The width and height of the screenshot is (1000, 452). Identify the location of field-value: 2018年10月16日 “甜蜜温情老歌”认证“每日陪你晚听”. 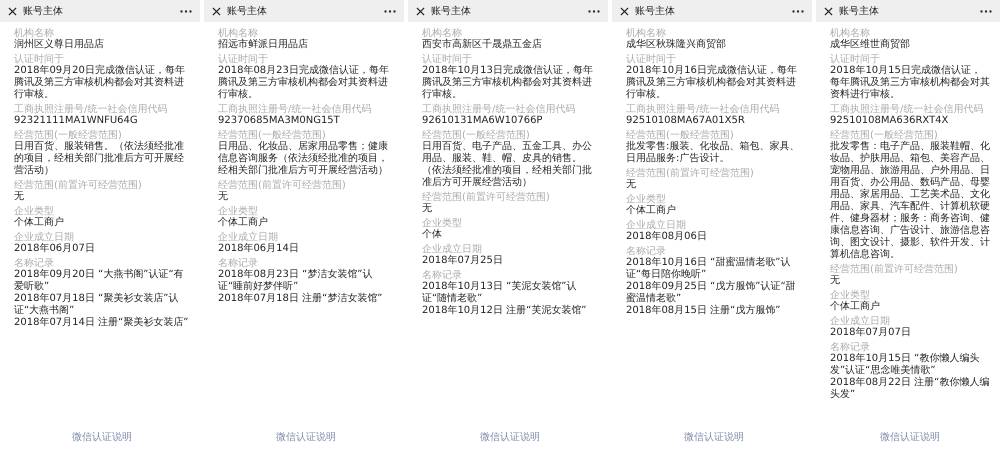
(709, 268).